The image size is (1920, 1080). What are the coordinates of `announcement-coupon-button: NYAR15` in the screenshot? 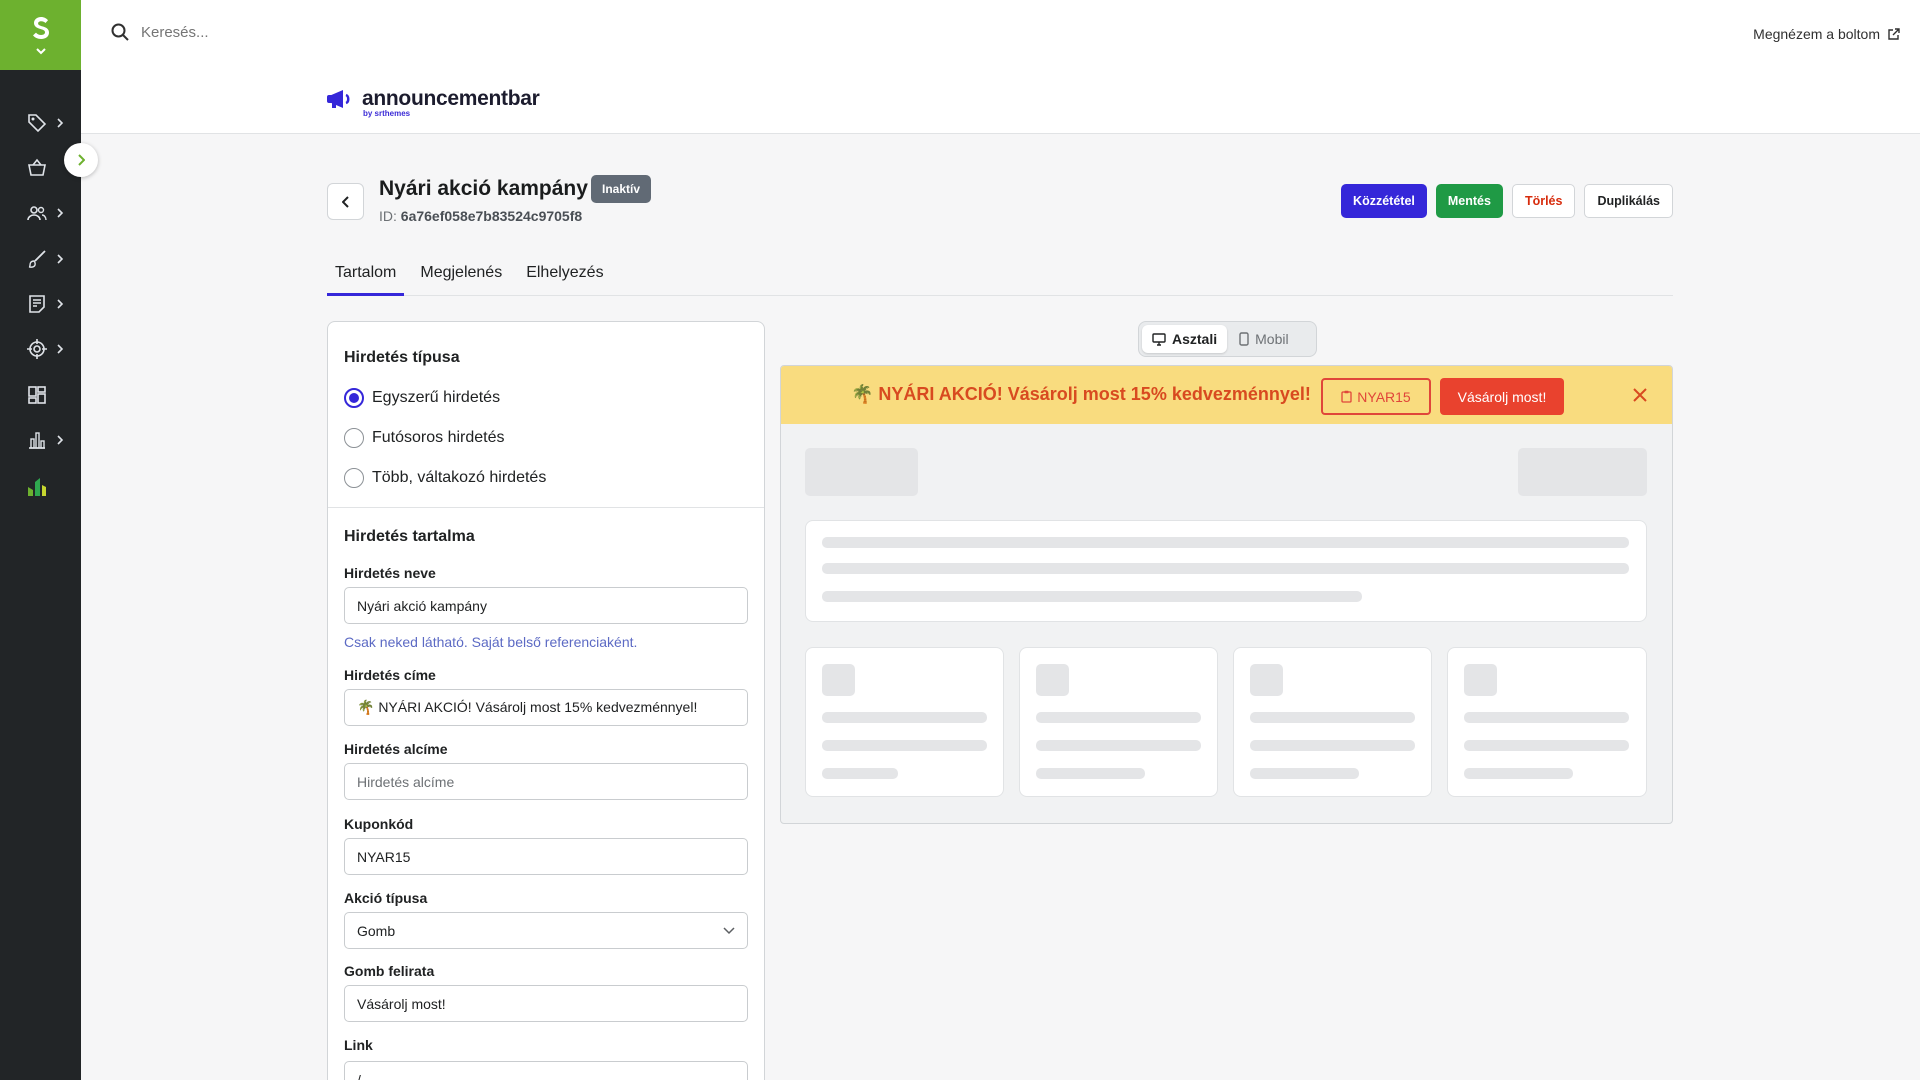 It's located at (1376, 396).